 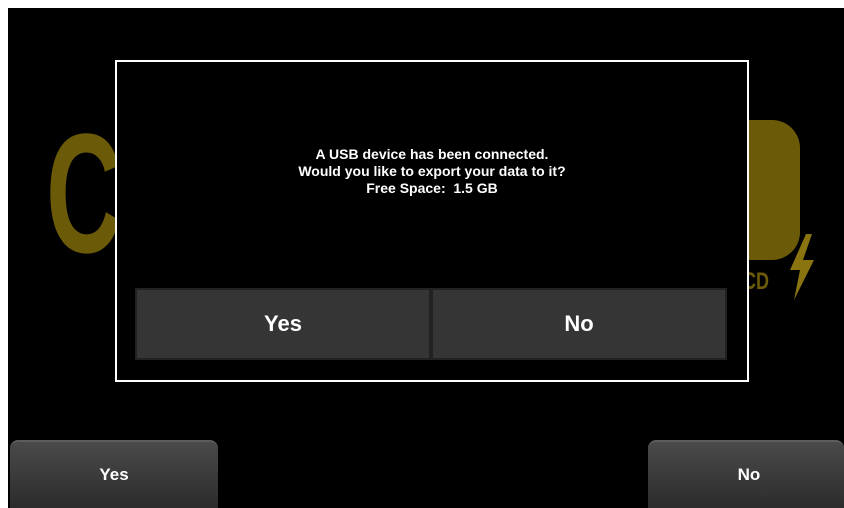 What do you see at coordinates (432, 188) in the screenshot?
I see `dialog-free-space: Free Space: 1.5 GB` at bounding box center [432, 188].